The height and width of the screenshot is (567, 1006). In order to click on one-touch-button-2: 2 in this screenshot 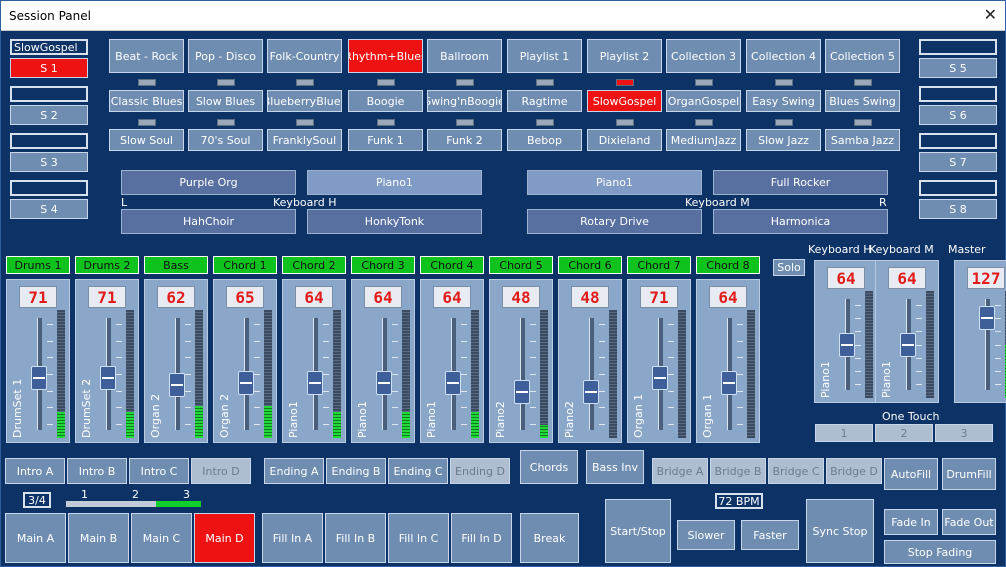, I will do `click(904, 433)`.